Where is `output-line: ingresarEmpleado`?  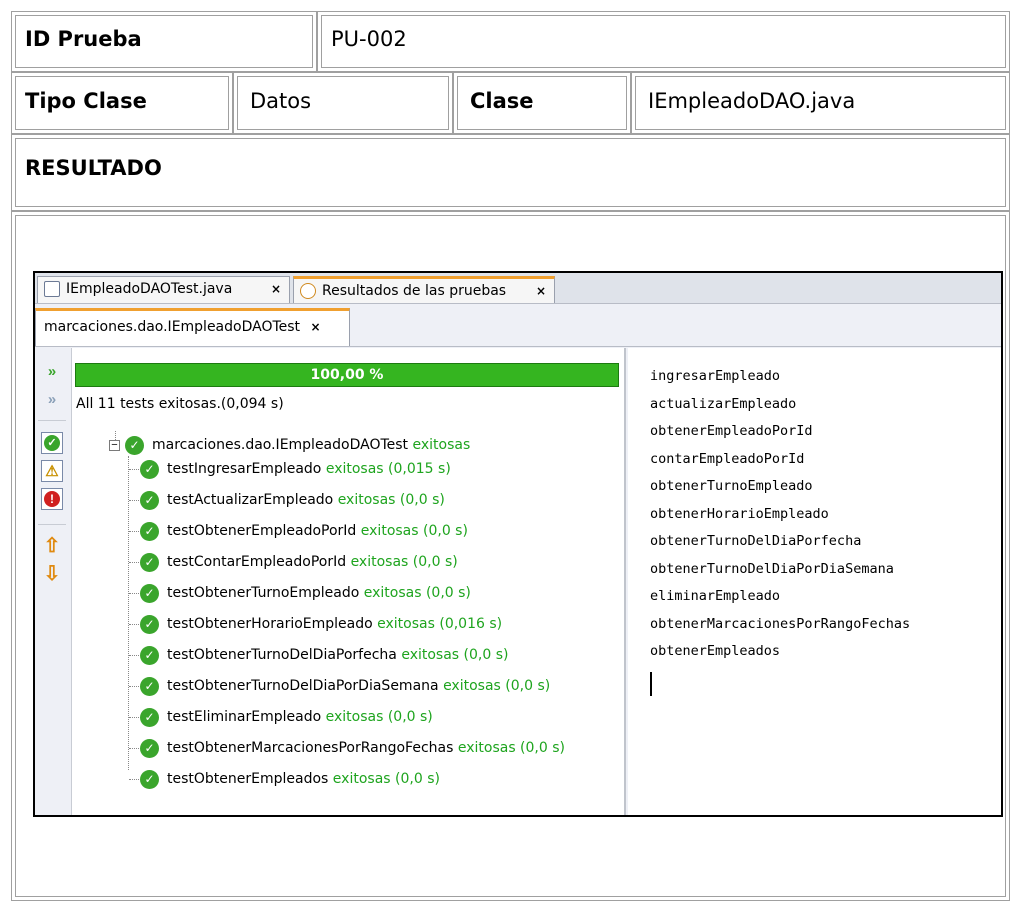
output-line: ingresarEmpleado is located at coordinates (715, 376).